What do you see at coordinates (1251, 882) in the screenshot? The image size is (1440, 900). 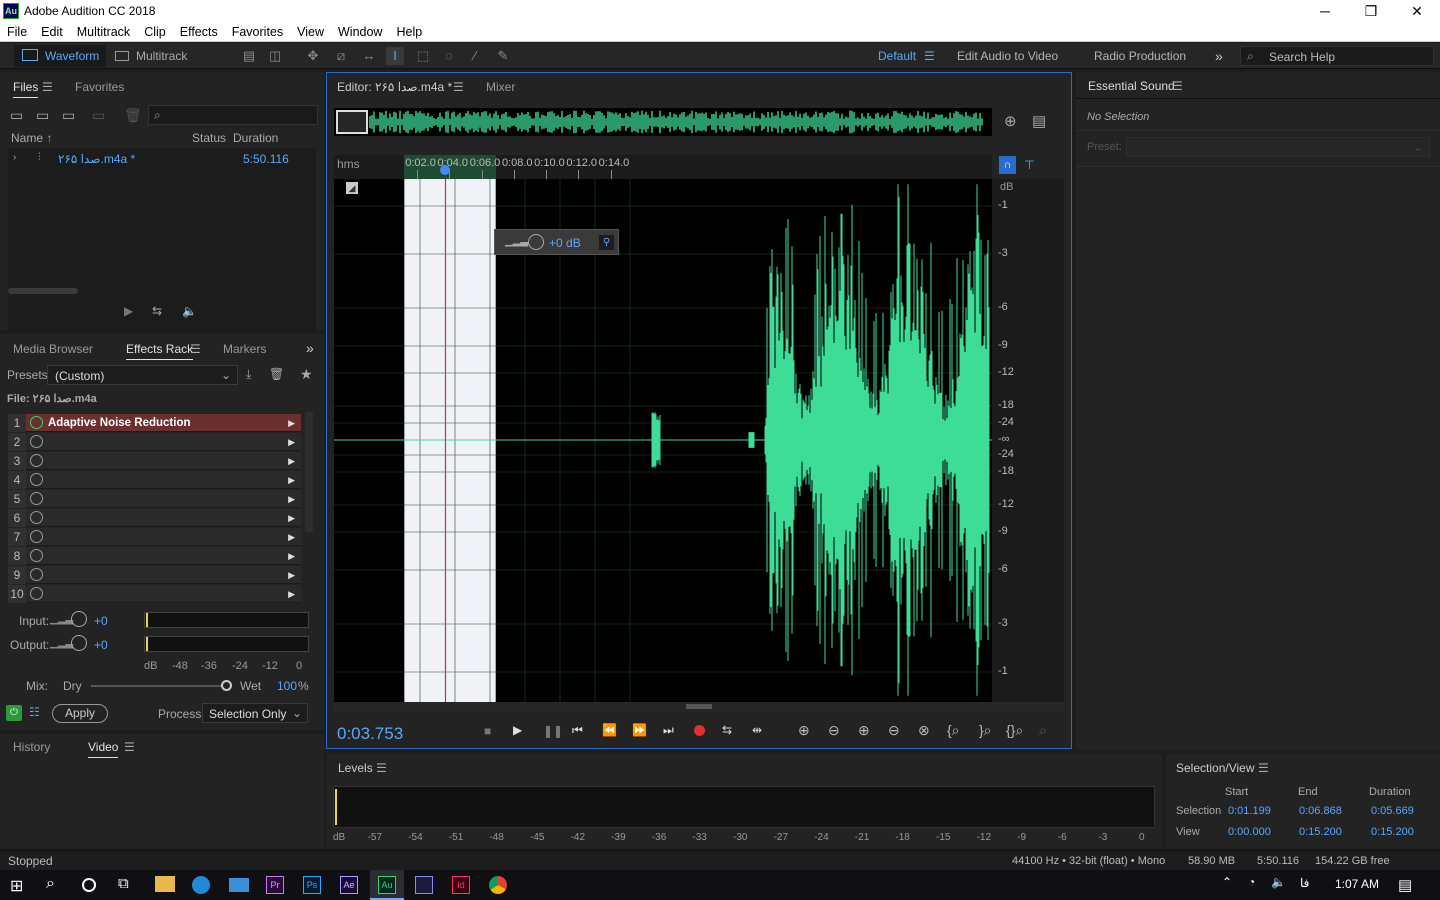 I see `network-icon: ◔` at bounding box center [1251, 882].